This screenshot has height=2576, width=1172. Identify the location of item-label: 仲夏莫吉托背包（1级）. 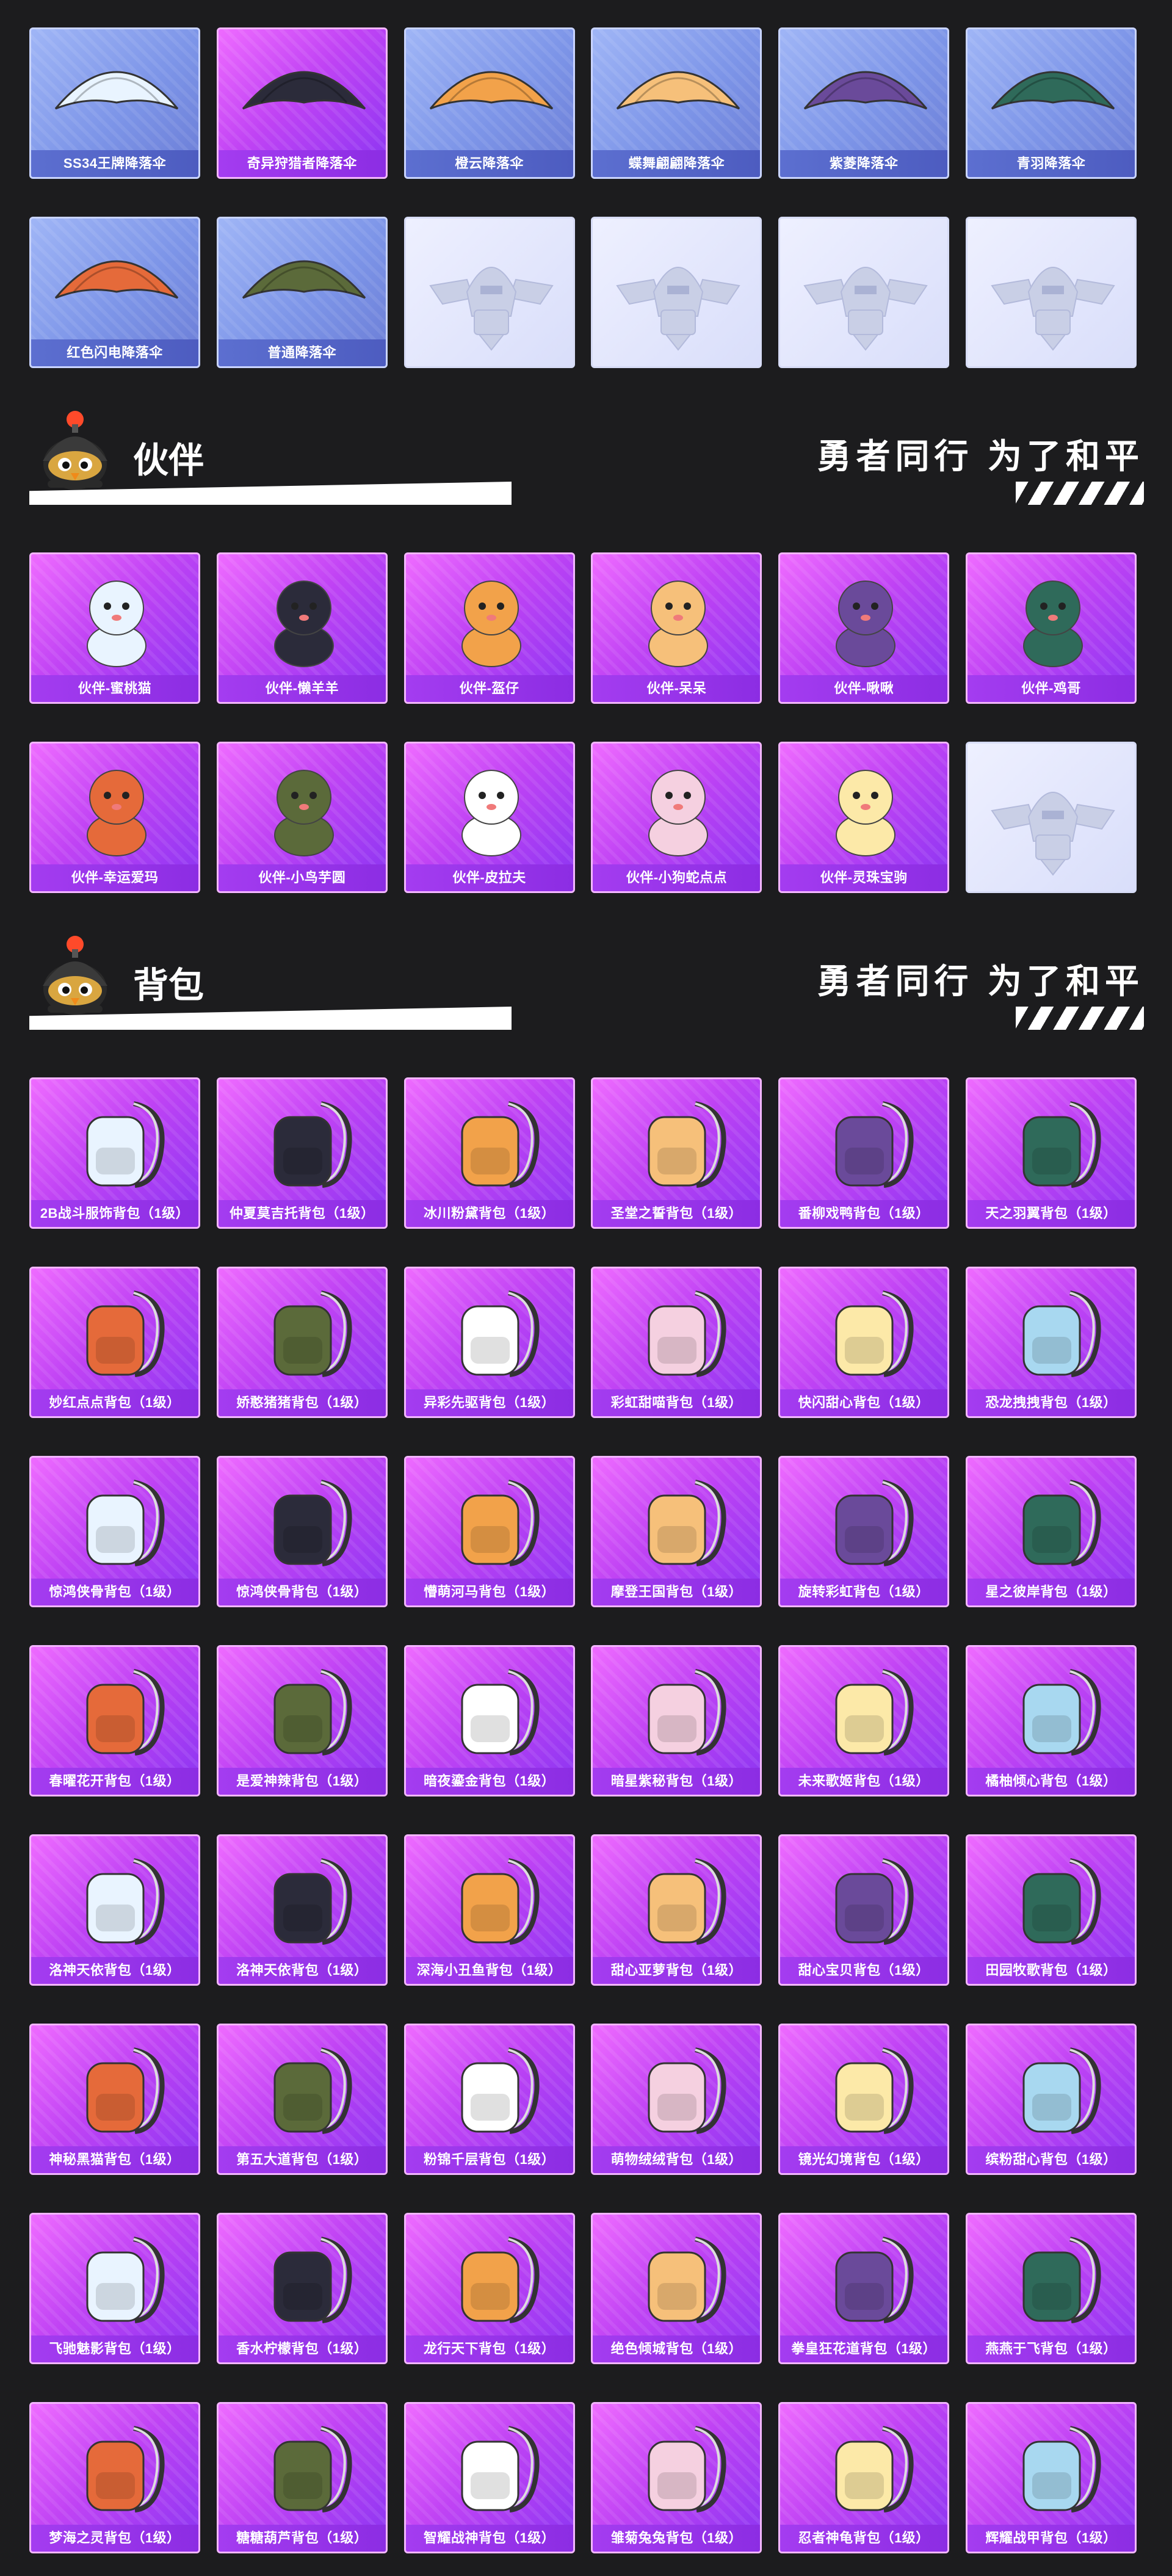
(302, 1213).